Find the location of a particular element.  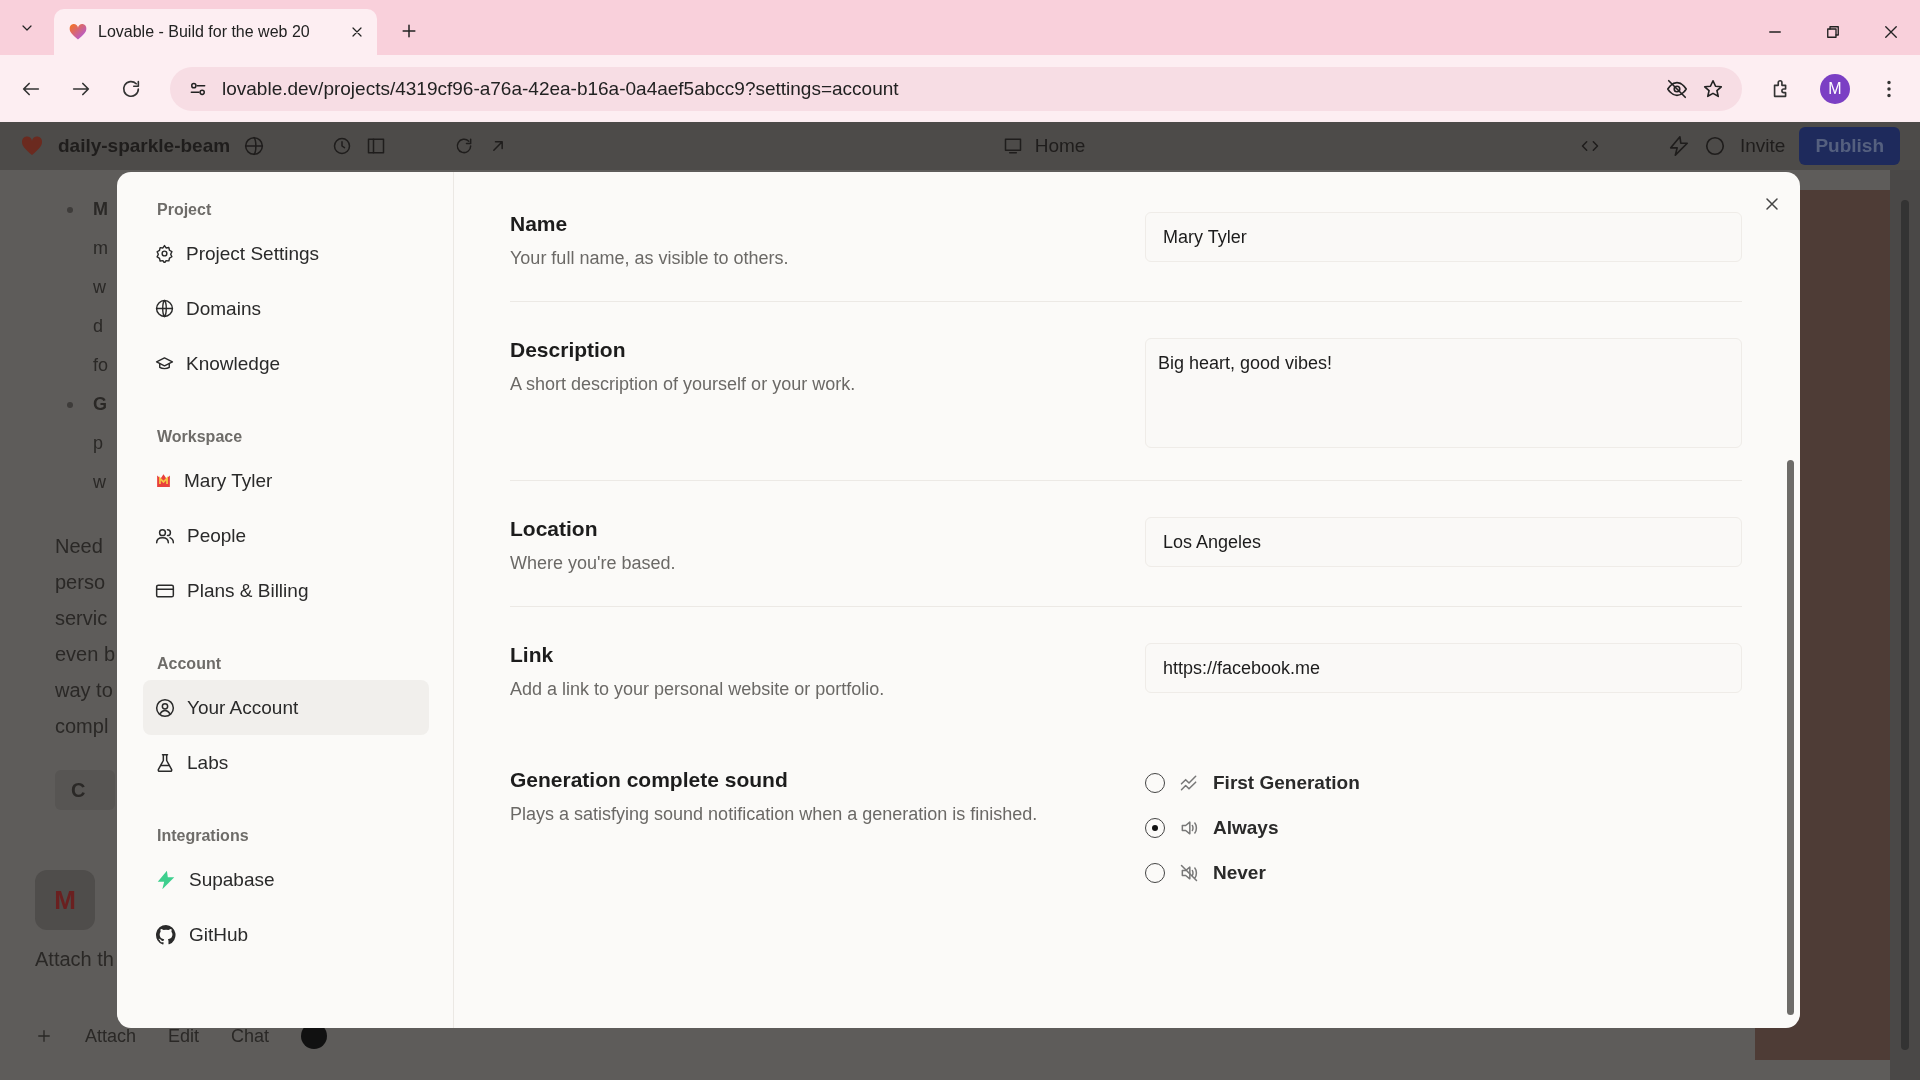

globe-icon is located at coordinates (164, 308).